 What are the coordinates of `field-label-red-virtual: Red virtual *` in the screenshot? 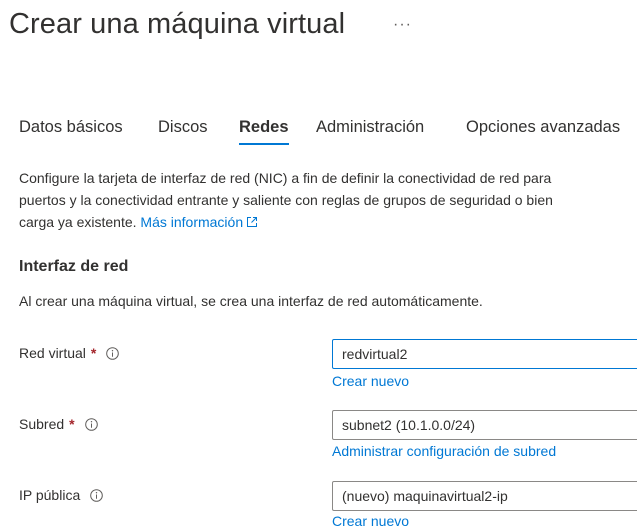 It's located at (69, 353).